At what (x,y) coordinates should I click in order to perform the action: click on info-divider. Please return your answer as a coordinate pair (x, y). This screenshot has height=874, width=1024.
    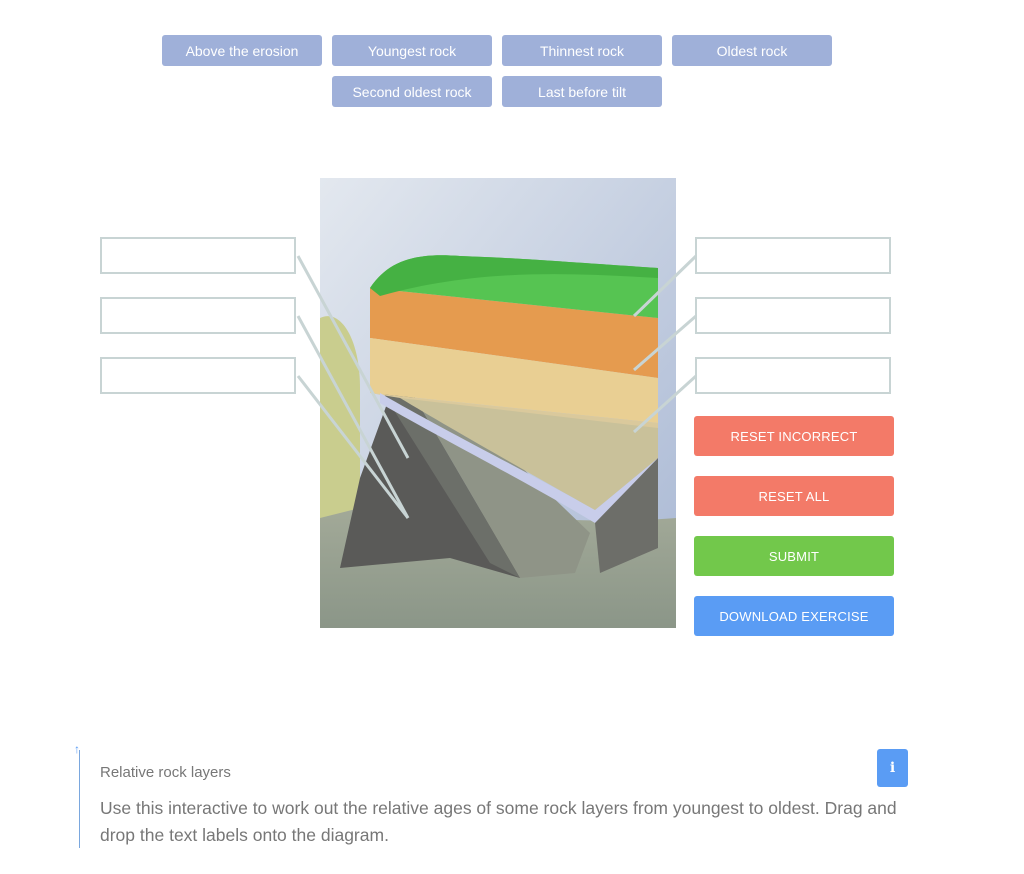
    Looking at the image, I should click on (79, 799).